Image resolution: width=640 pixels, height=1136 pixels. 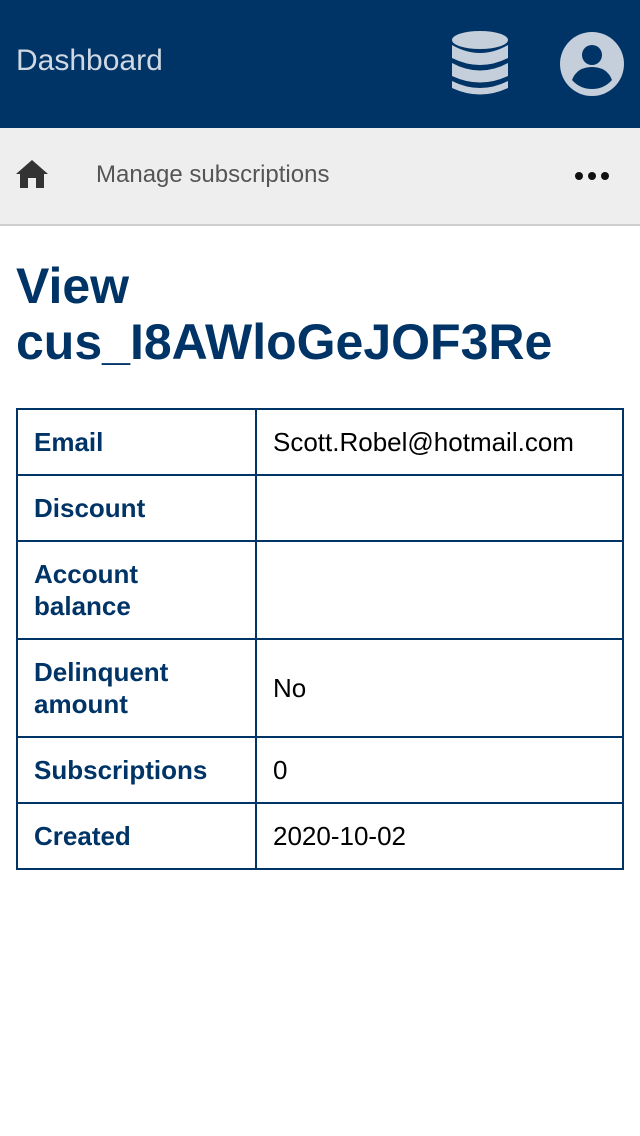 What do you see at coordinates (136, 836) in the screenshot?
I see `row-label: Created` at bounding box center [136, 836].